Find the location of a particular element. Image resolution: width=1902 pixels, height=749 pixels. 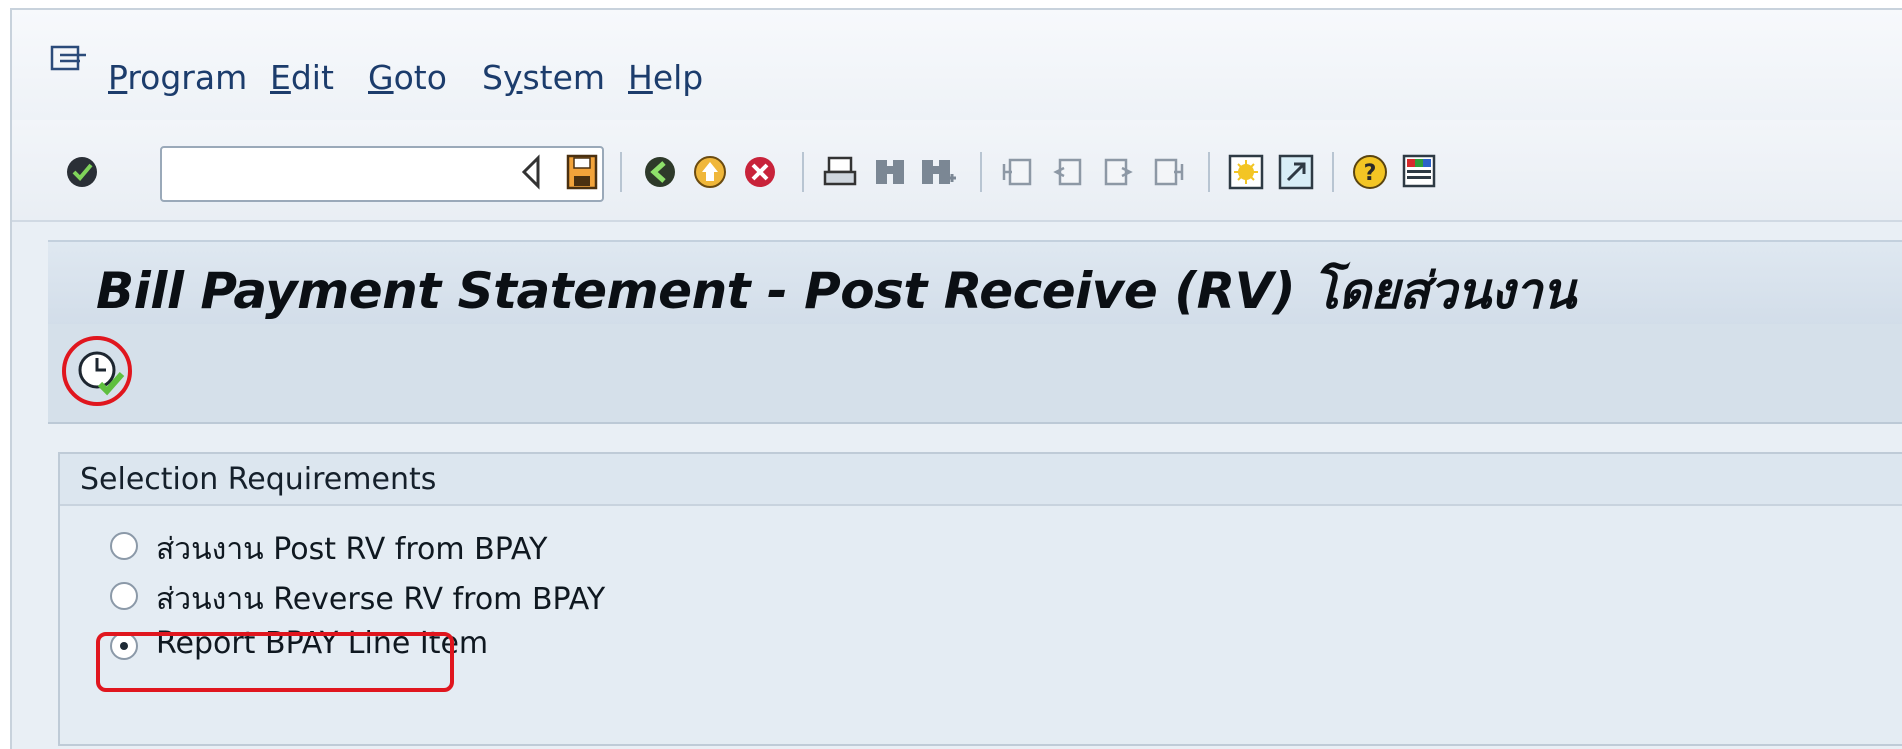

menu-edit-mnemonic: E is located at coordinates (280, 77).